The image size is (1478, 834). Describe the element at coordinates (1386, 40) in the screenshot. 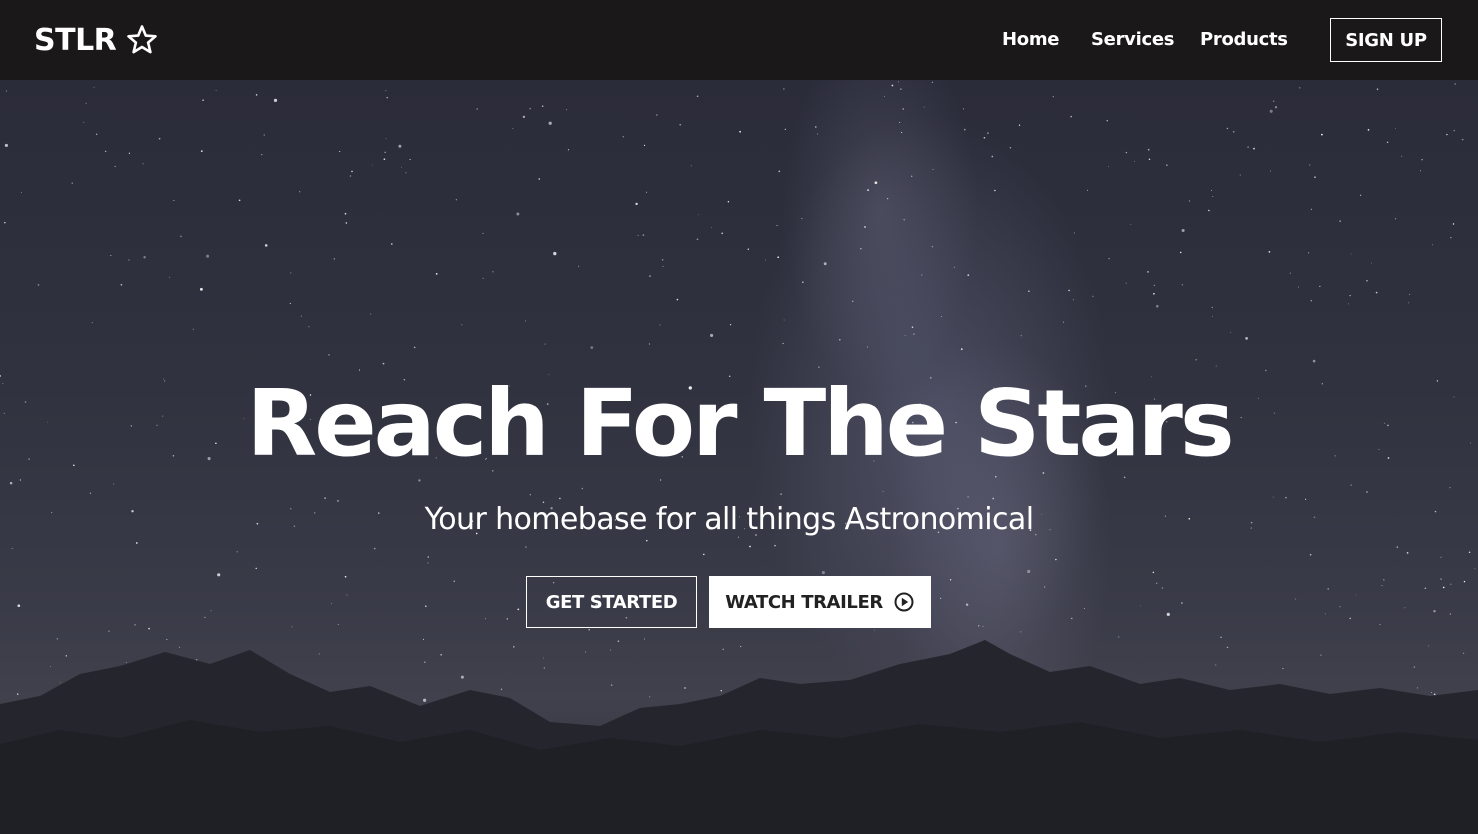

I see `sign-up-button: SIGN UP` at that location.